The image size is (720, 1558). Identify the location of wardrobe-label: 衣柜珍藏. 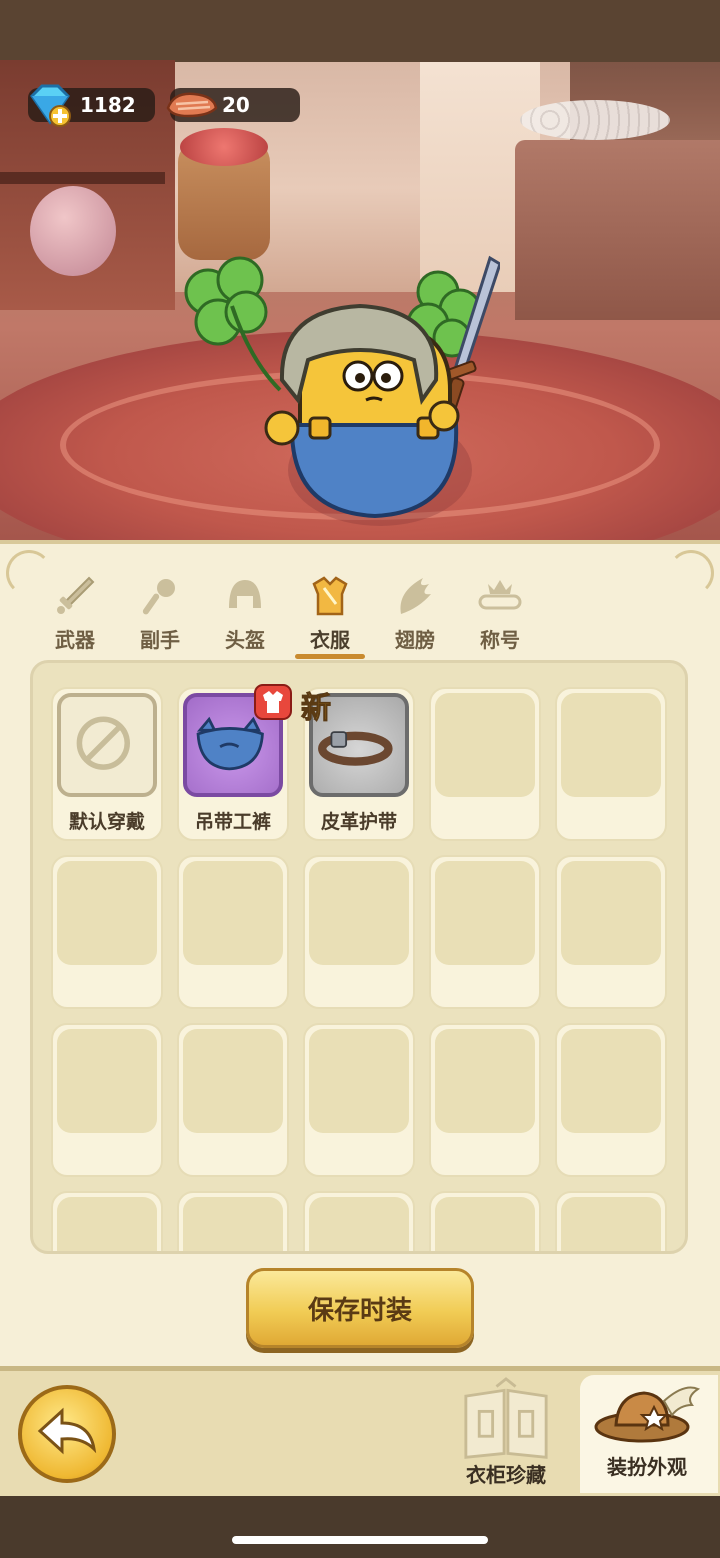
(506, 1475).